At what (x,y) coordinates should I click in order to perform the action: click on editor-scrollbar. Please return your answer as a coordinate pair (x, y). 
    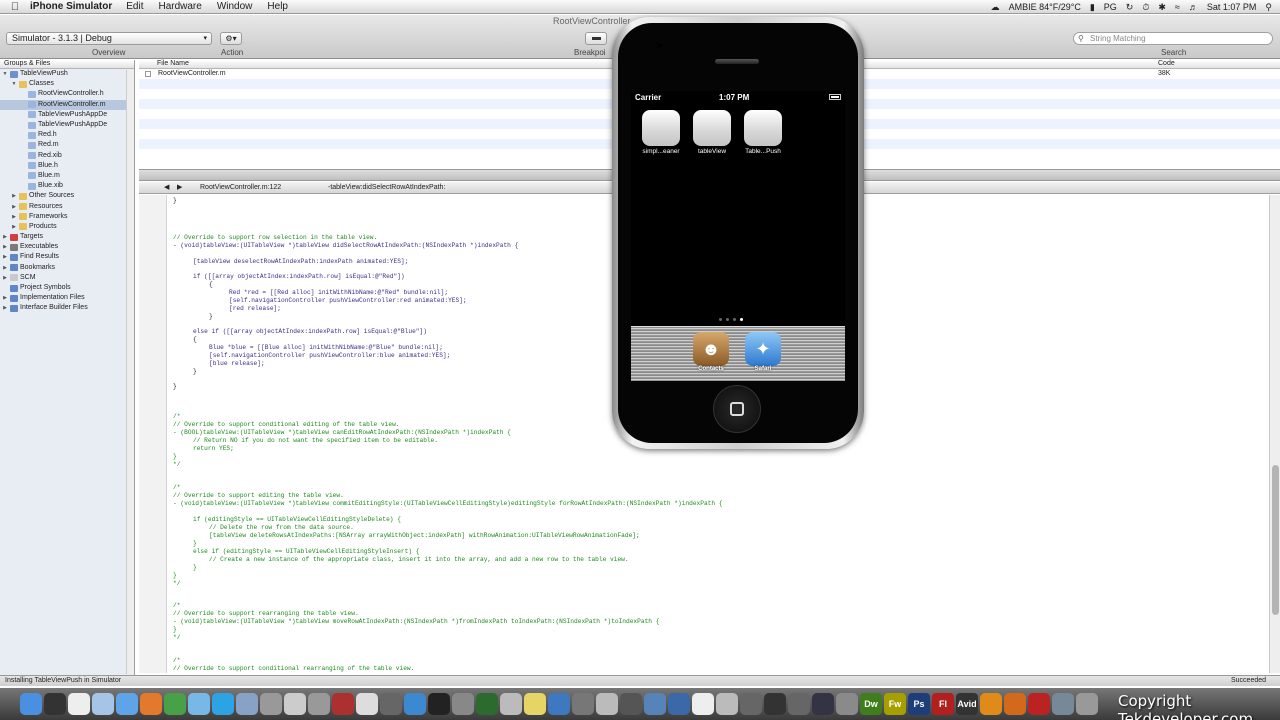
    Looking at the image, I should click on (1274, 434).